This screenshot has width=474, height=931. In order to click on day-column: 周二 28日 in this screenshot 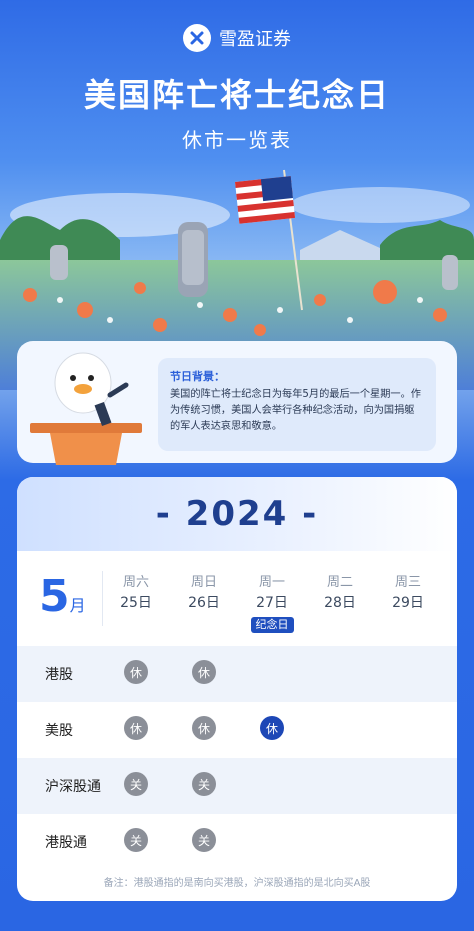, I will do `click(340, 593)`.